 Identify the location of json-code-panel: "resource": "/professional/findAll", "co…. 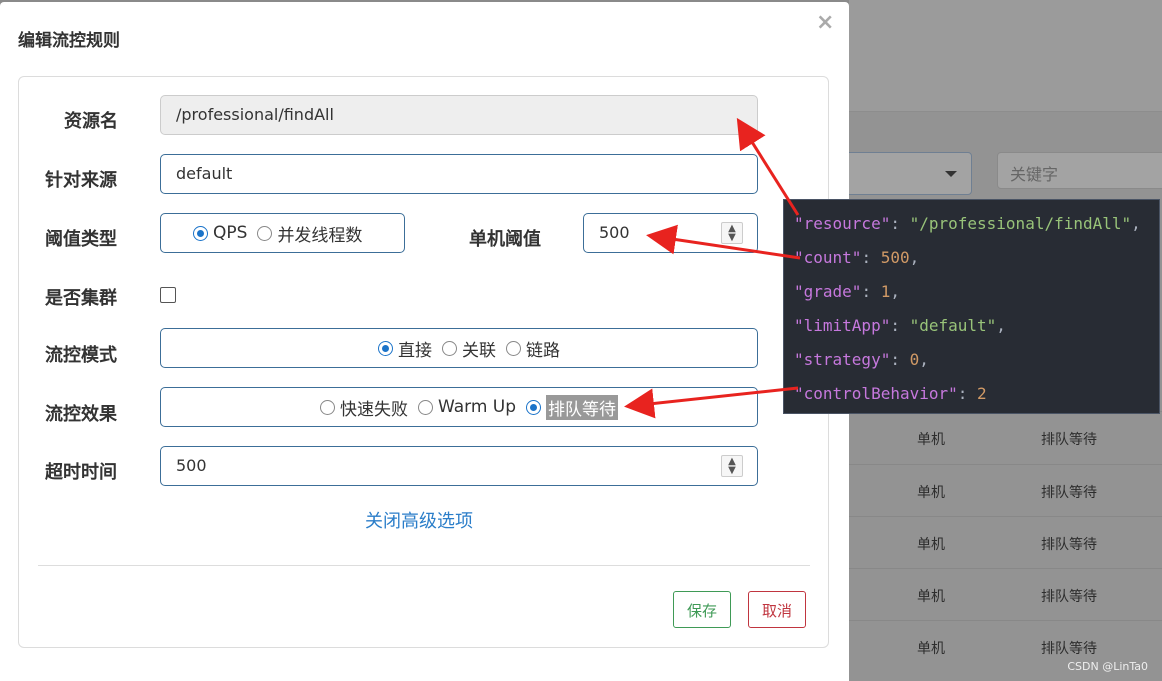
(971, 306).